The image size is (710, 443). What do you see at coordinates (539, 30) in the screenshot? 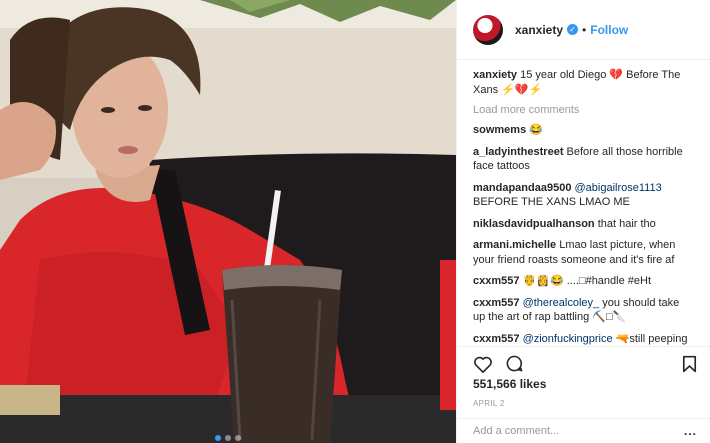
I see `header-username: xanxiety` at bounding box center [539, 30].